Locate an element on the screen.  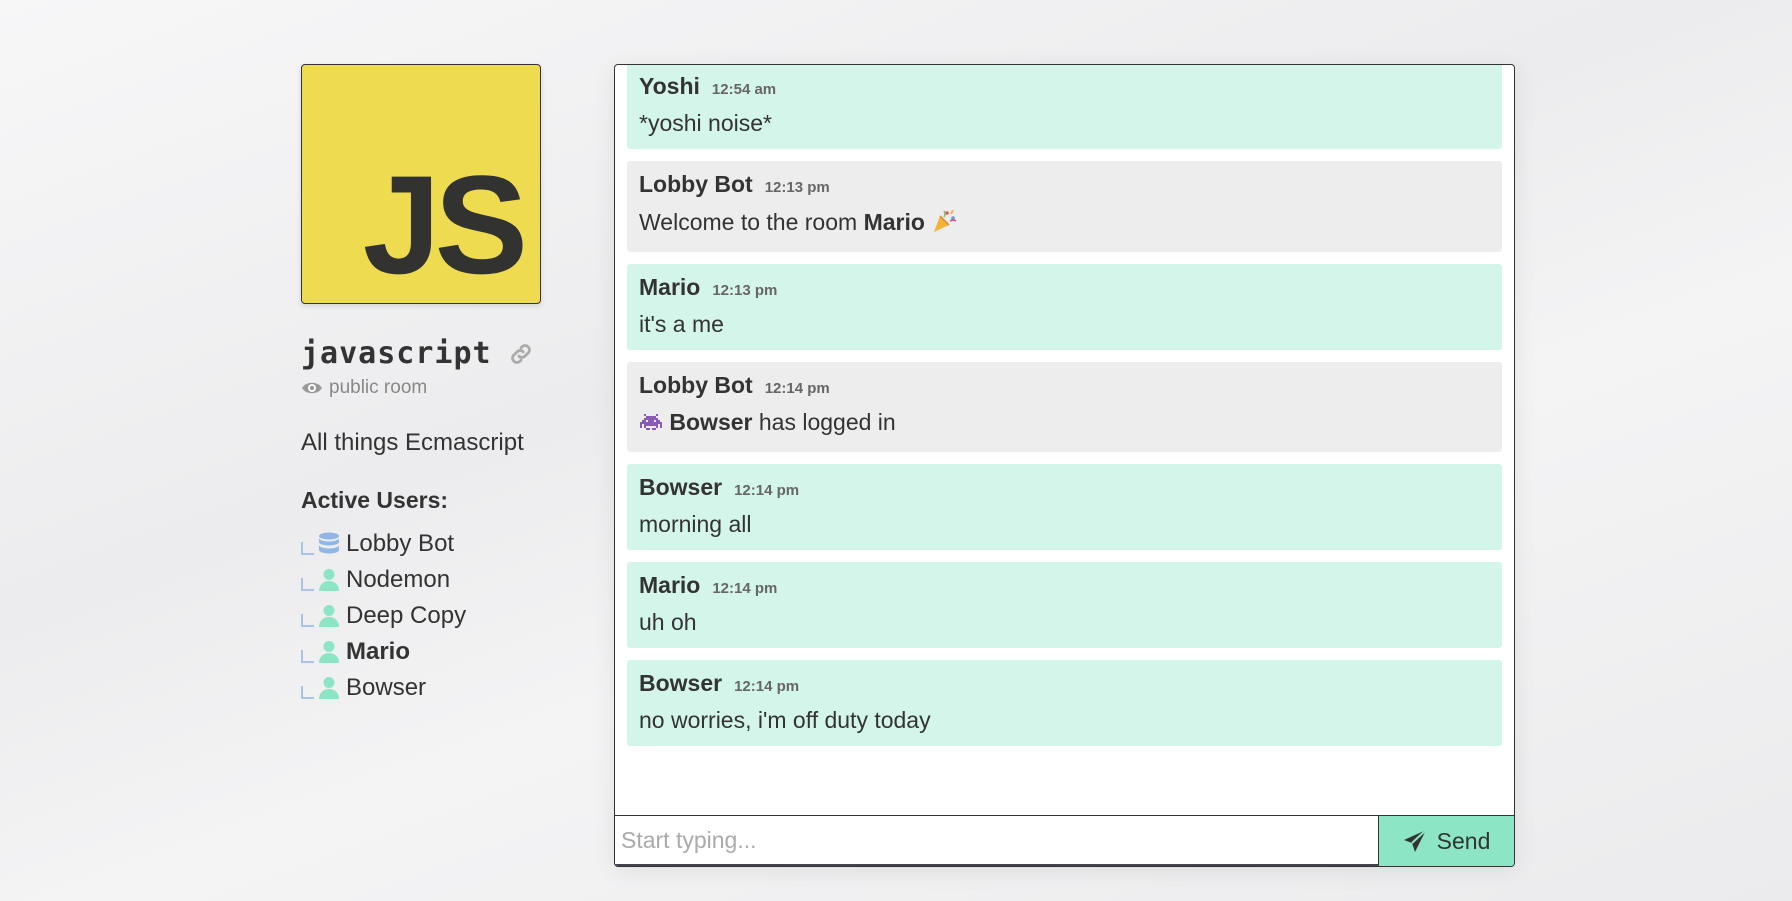
message-item: Bowser 12:14 pm morning all is located at coordinates (1064, 507).